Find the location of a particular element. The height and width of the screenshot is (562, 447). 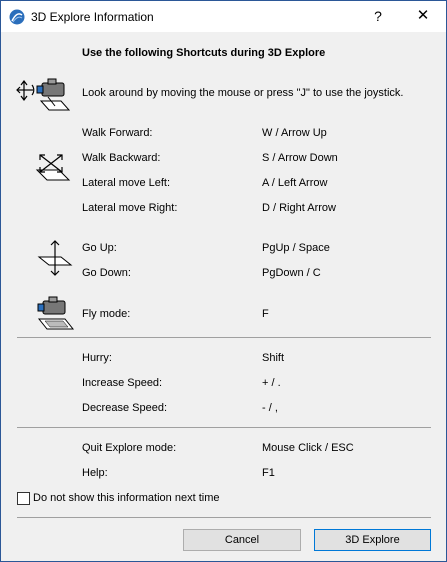

dont-show-again-label: Do not show this information next time is located at coordinates (126, 498).